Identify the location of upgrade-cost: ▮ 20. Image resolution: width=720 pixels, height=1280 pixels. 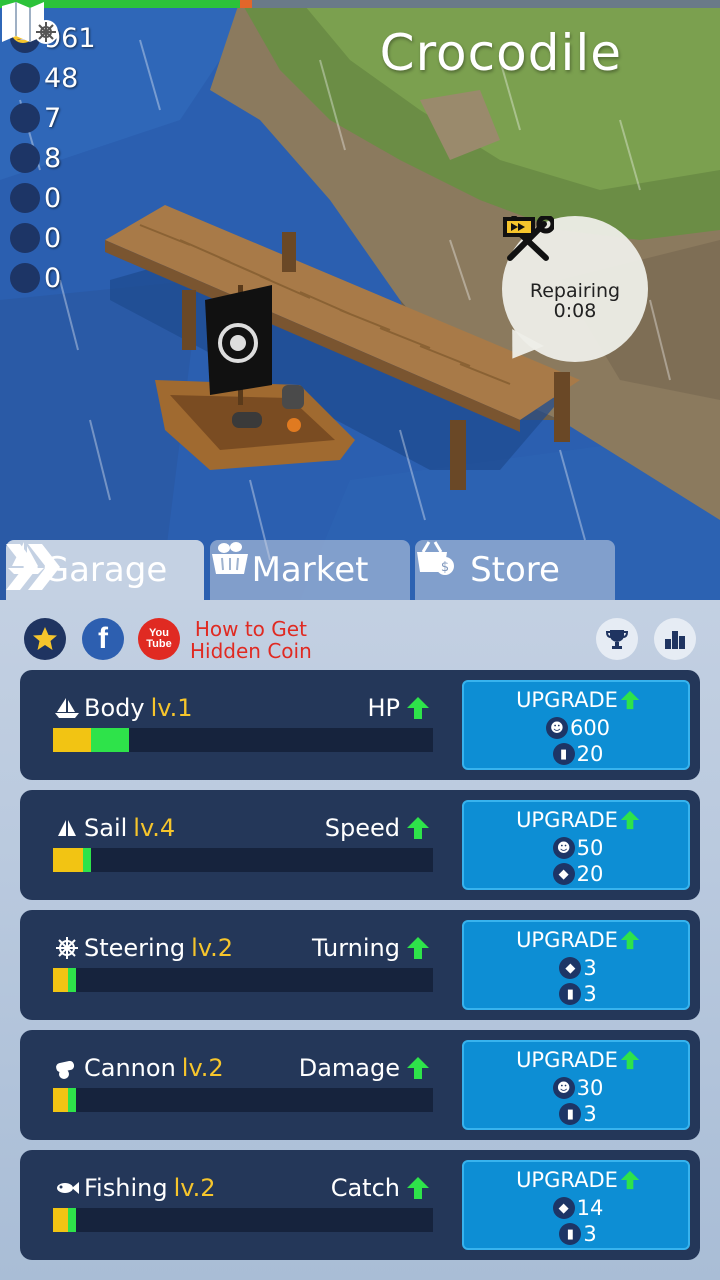
(578, 754).